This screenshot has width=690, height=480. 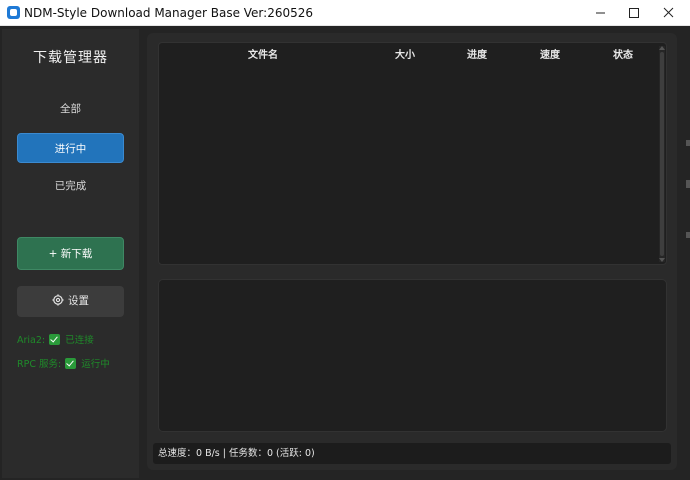 I want to click on close-button, so click(x=669, y=13).